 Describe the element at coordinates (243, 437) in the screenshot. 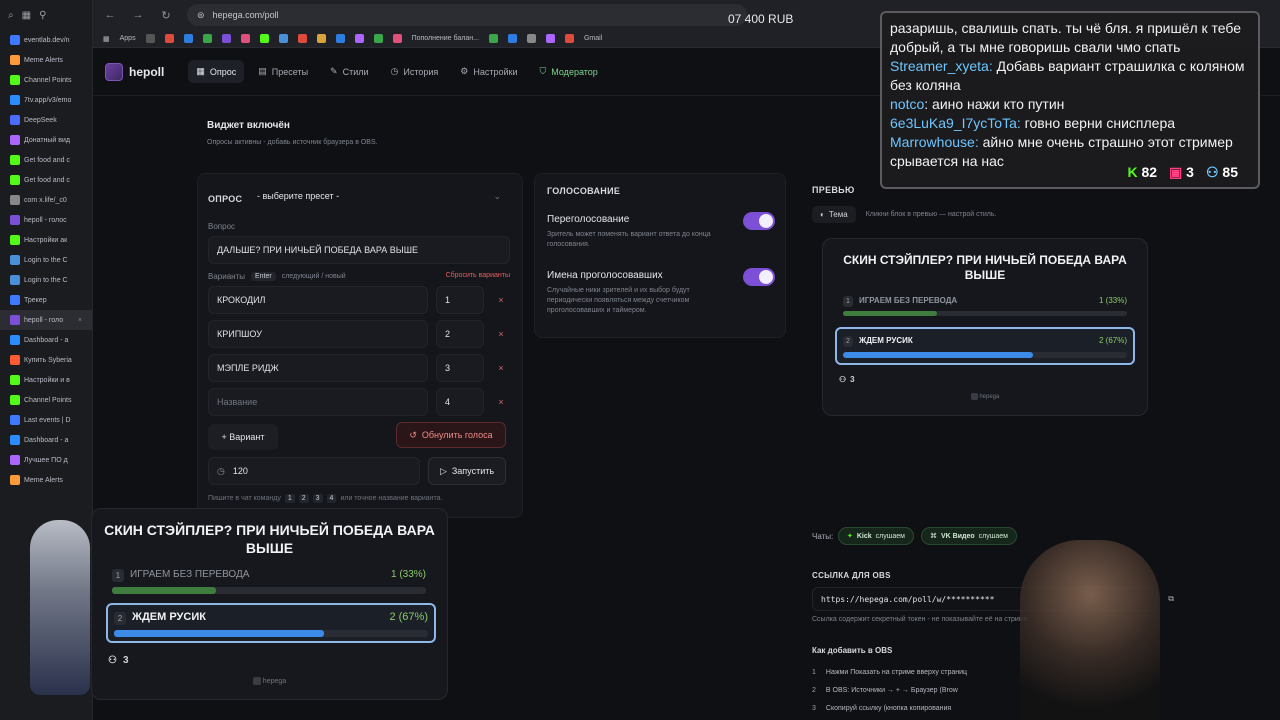

I see `add-variant-button: + Вариант` at that location.